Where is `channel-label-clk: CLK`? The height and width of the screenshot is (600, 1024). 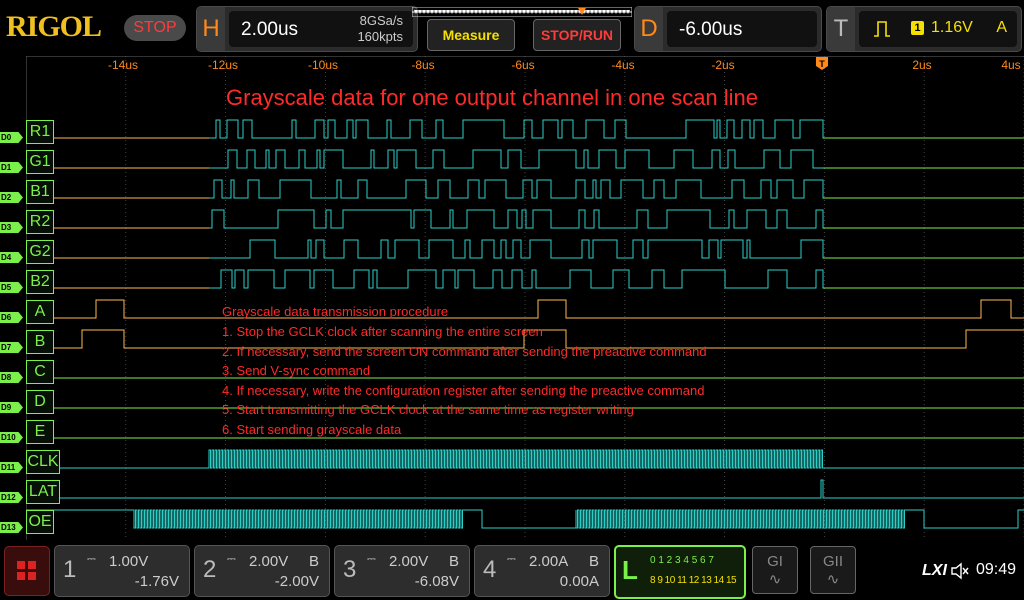
channel-label-clk: CLK is located at coordinates (43, 462).